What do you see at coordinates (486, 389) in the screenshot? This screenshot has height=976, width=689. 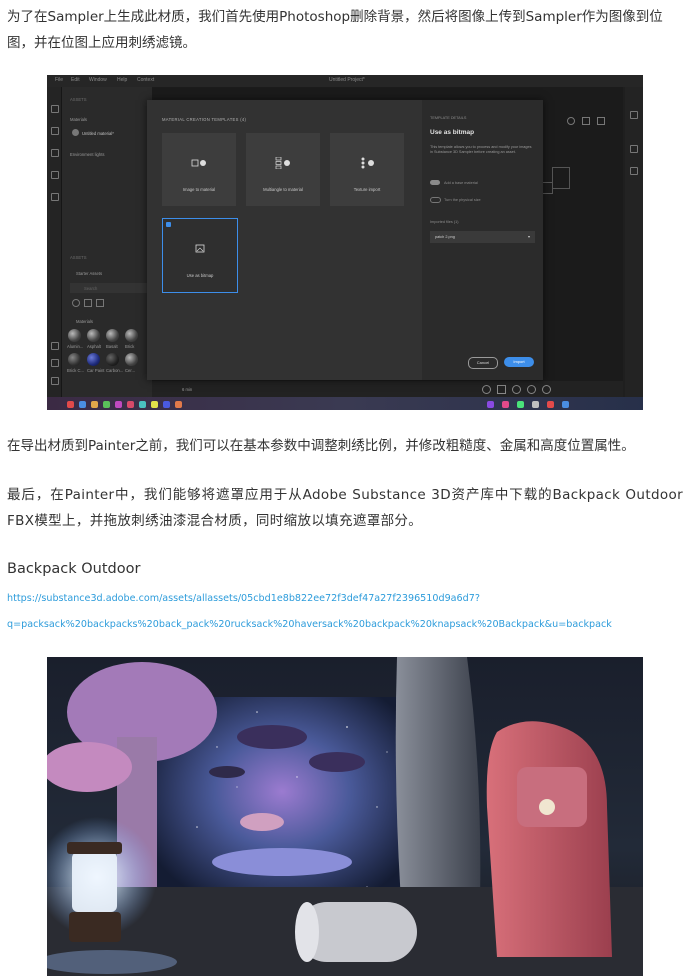 I see `camera-icon` at bounding box center [486, 389].